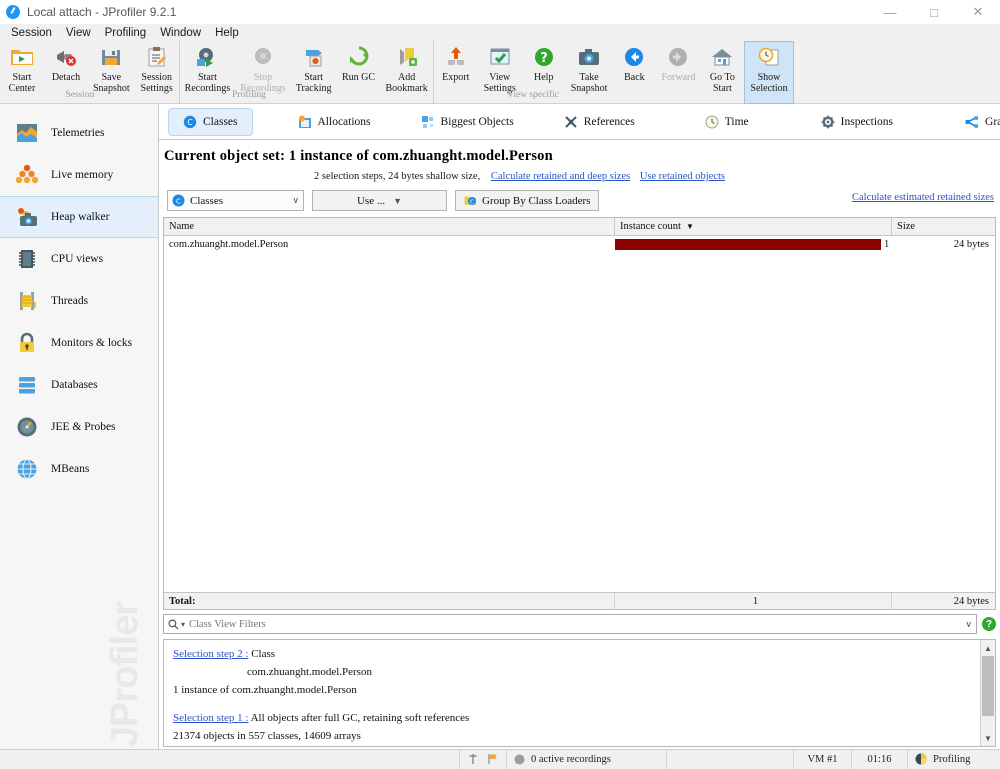 The image size is (1000, 769). What do you see at coordinates (79, 133) in the screenshot?
I see `sidebar-item-telemetries: Telemetries` at bounding box center [79, 133].